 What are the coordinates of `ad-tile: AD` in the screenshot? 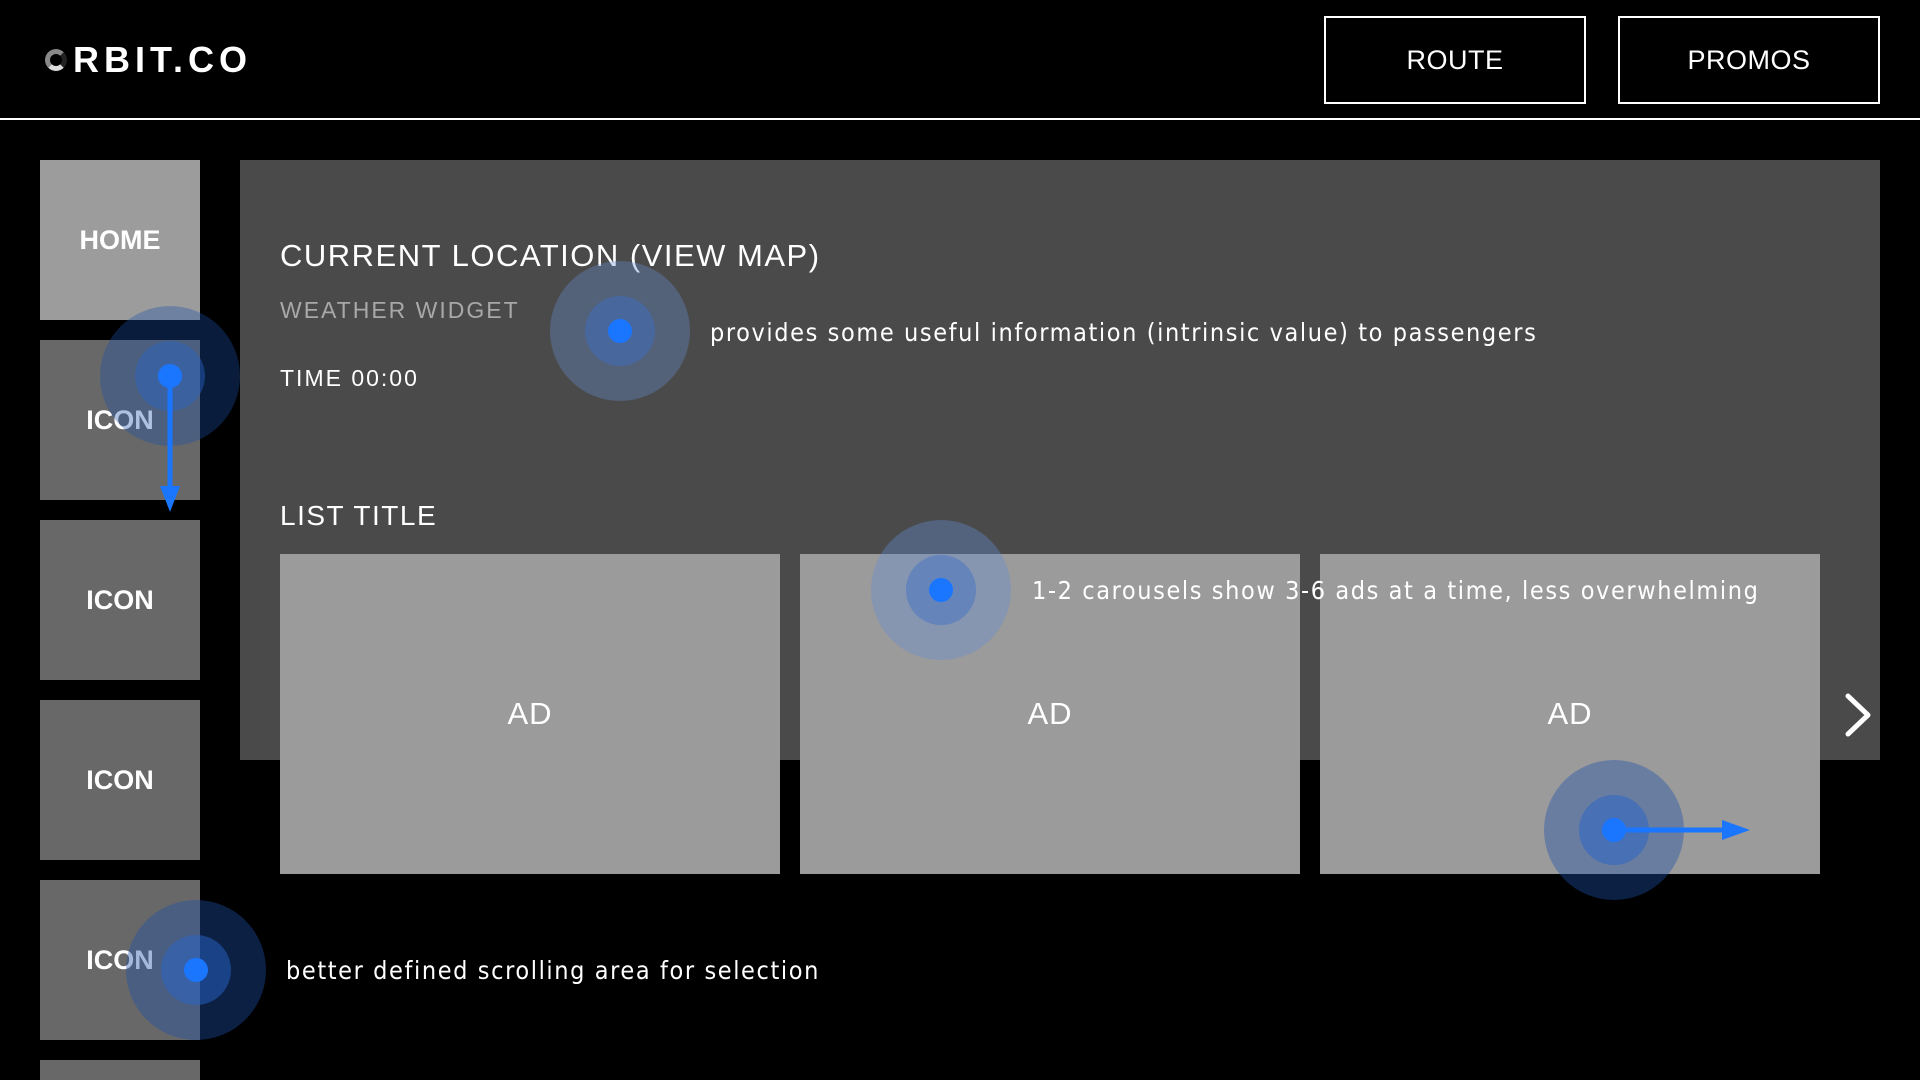 It's located at (530, 714).